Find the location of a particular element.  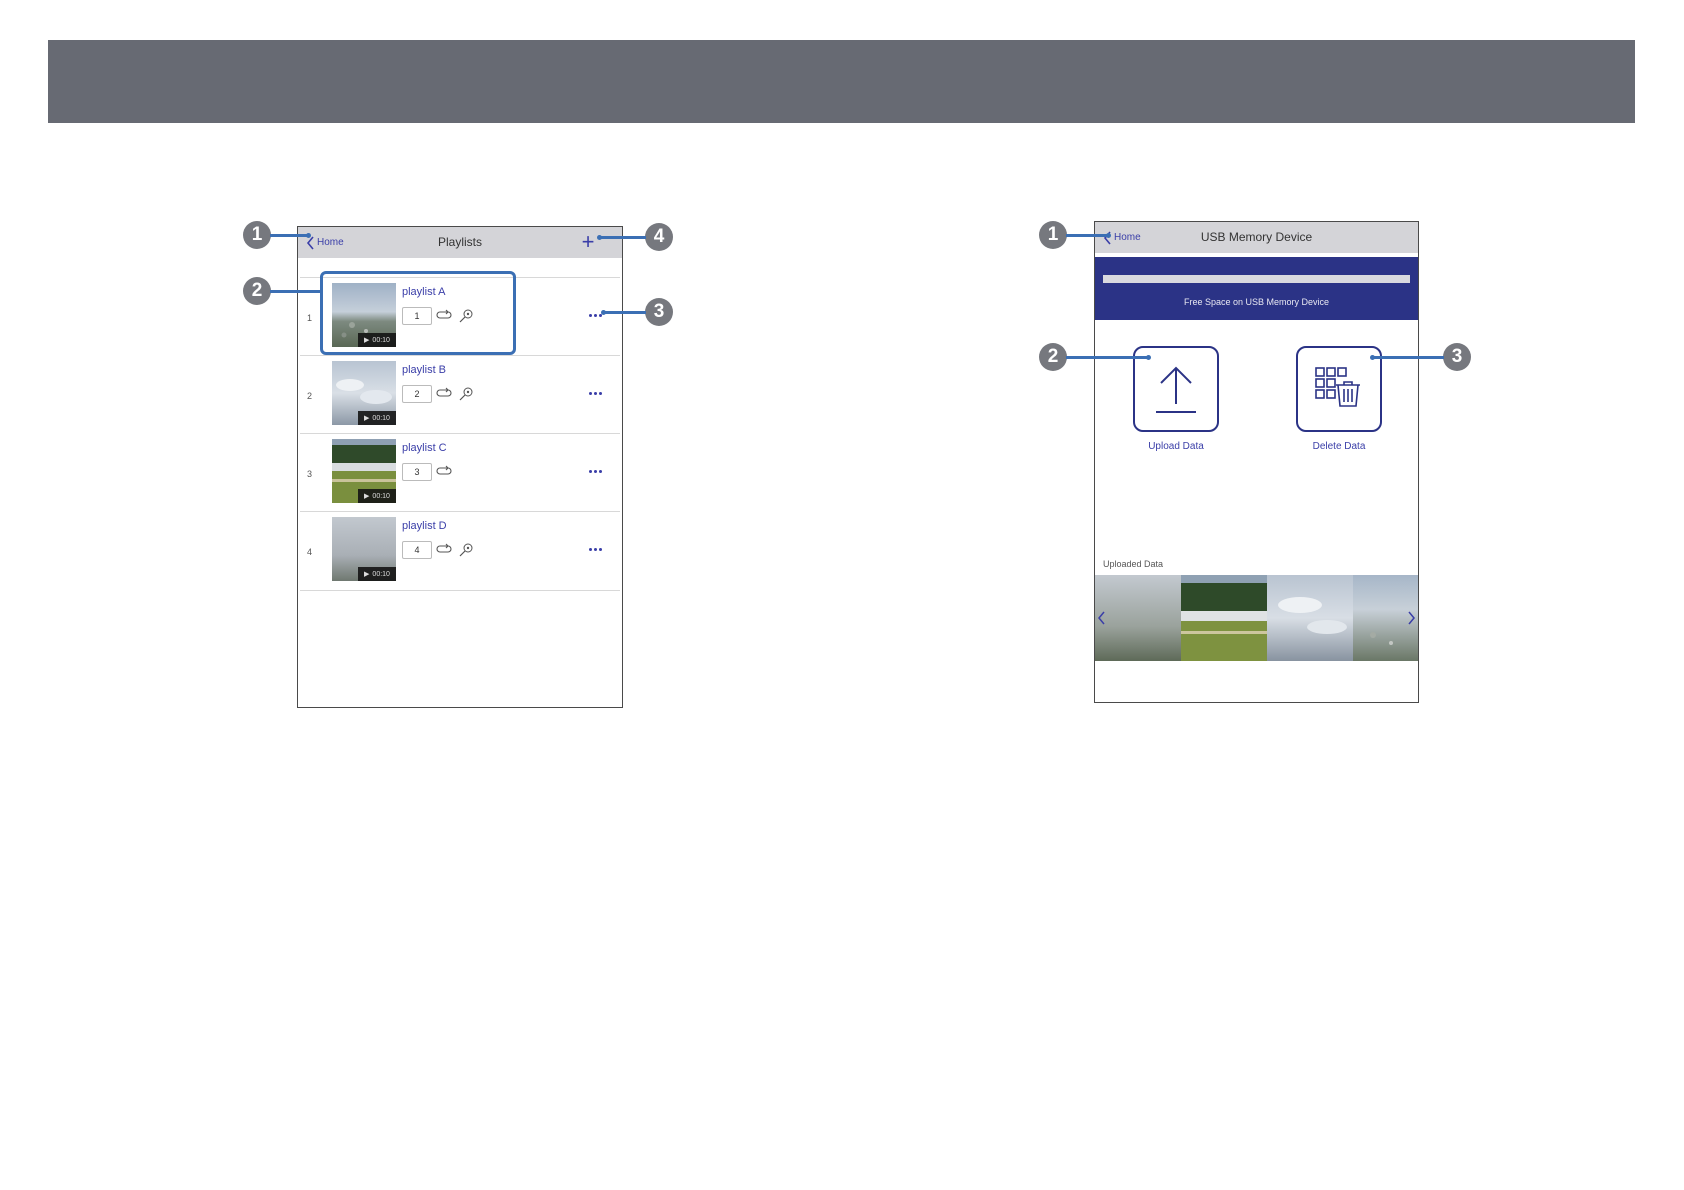

nav-bar: Home USB Memory Device is located at coordinates (1256, 237).